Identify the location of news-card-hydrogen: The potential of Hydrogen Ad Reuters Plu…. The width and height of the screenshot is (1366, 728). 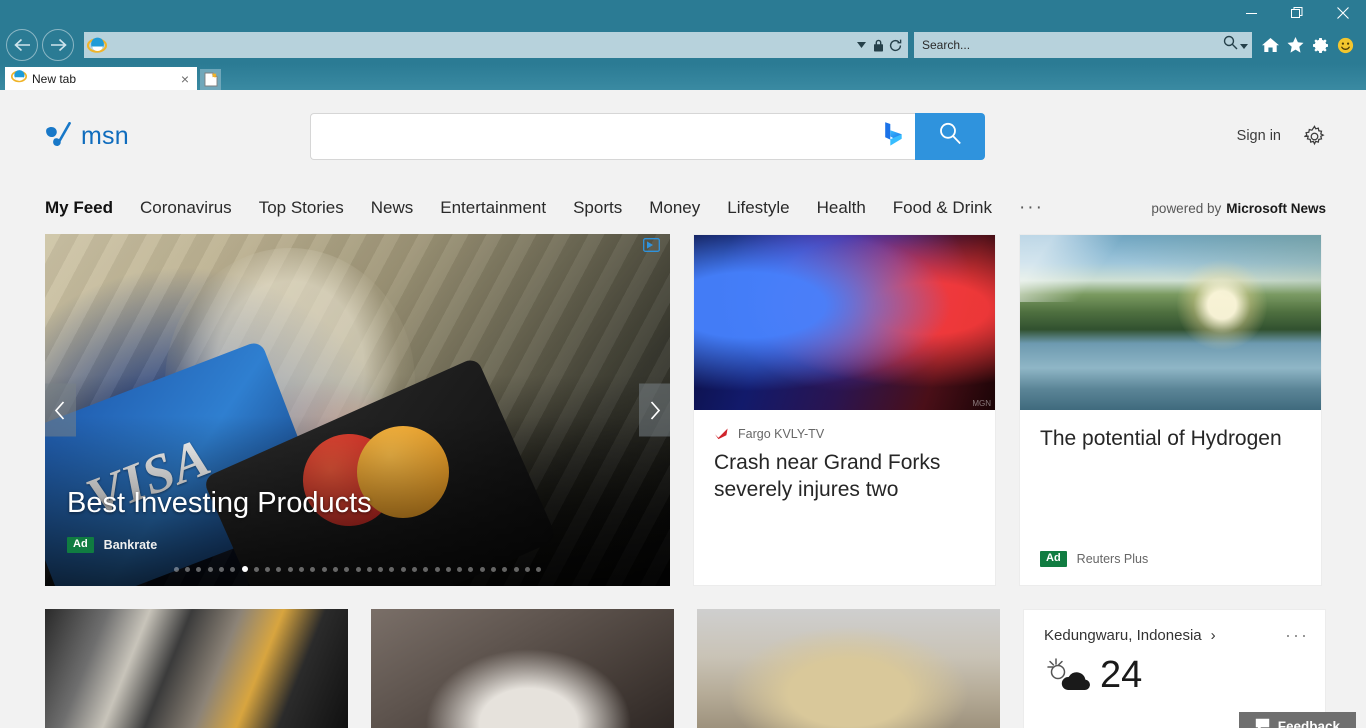
(1170, 410).